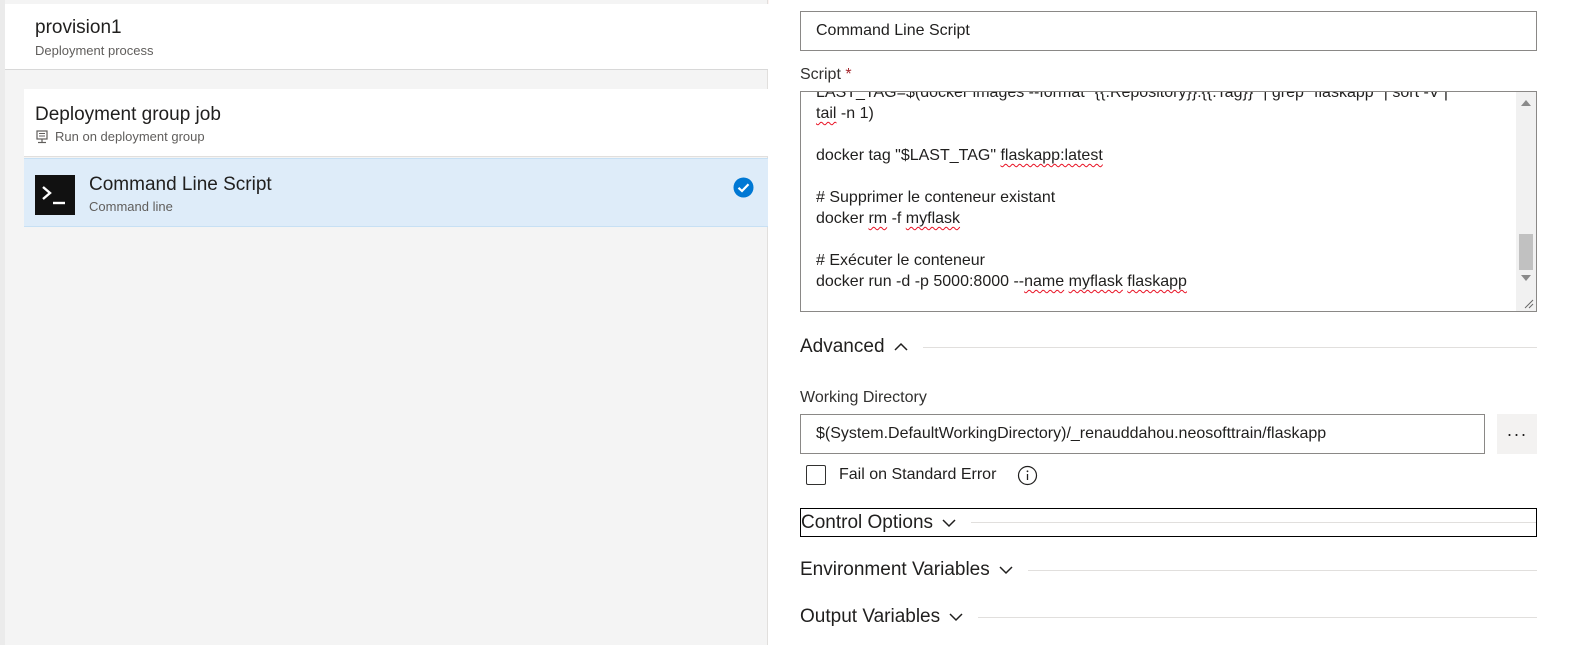  Describe the element at coordinates (936, 197) in the screenshot. I see `script-line: # Supprimer le conteneur existant` at that location.